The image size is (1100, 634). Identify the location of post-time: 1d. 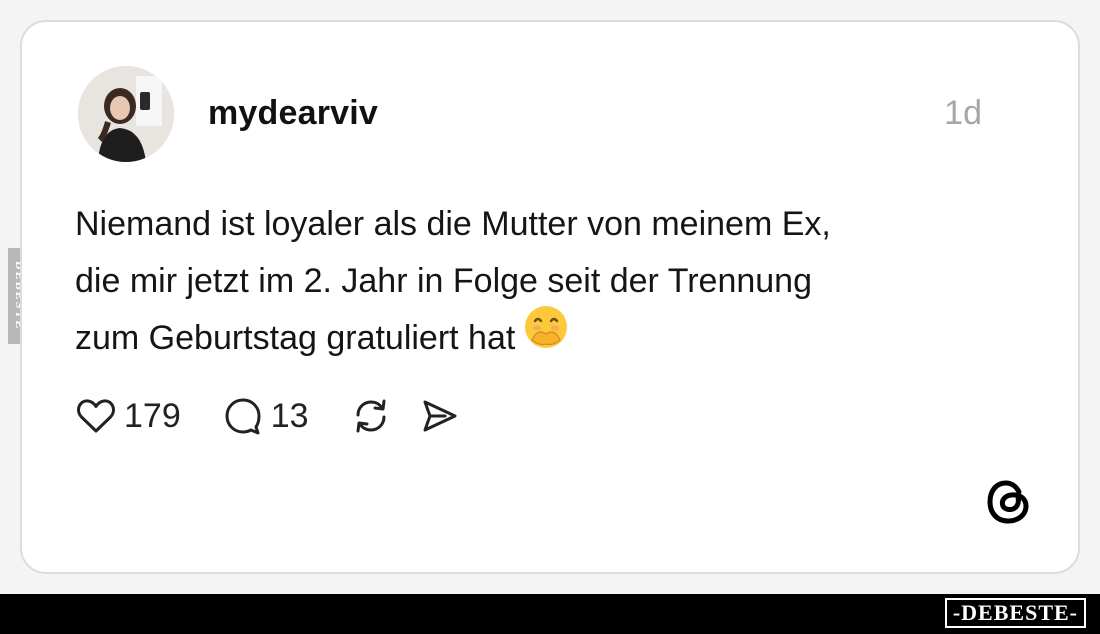
(963, 113).